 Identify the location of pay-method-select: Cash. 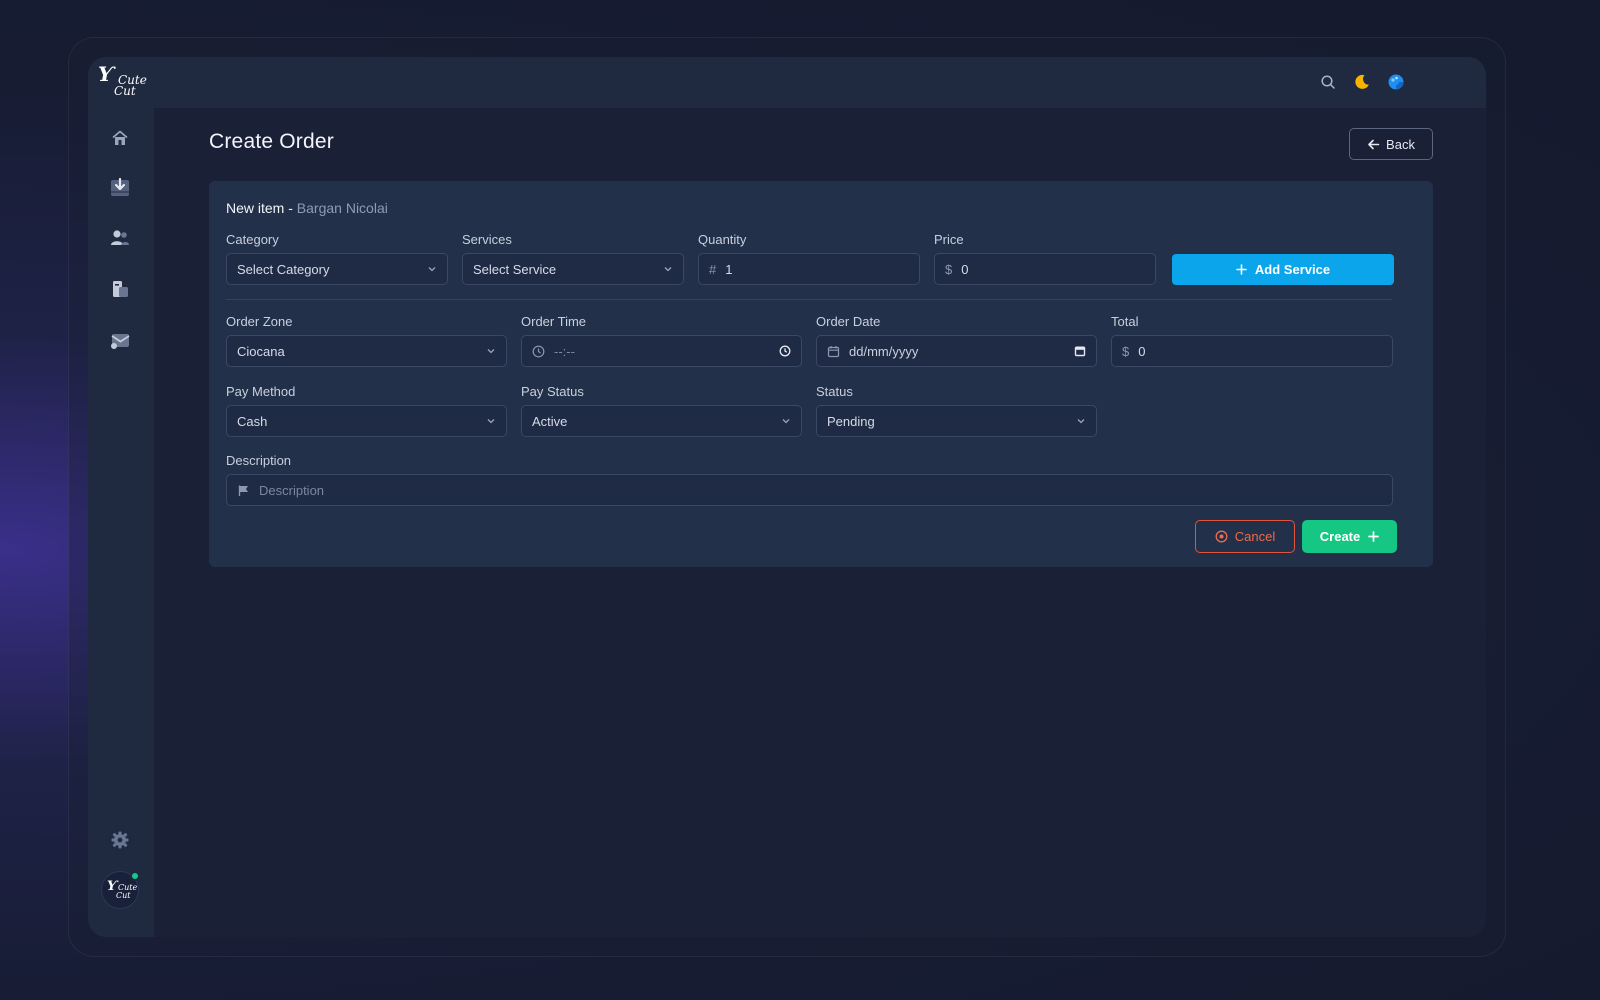
(366, 421).